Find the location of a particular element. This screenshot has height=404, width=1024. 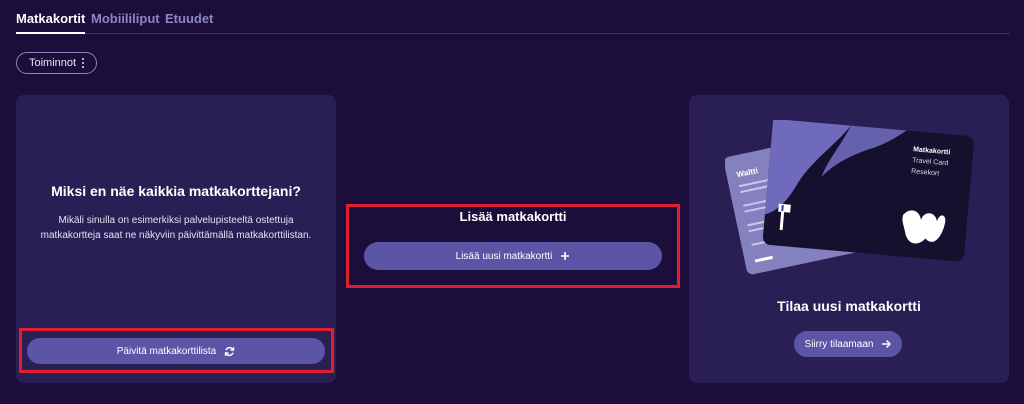

refresh-icon is located at coordinates (229, 351).